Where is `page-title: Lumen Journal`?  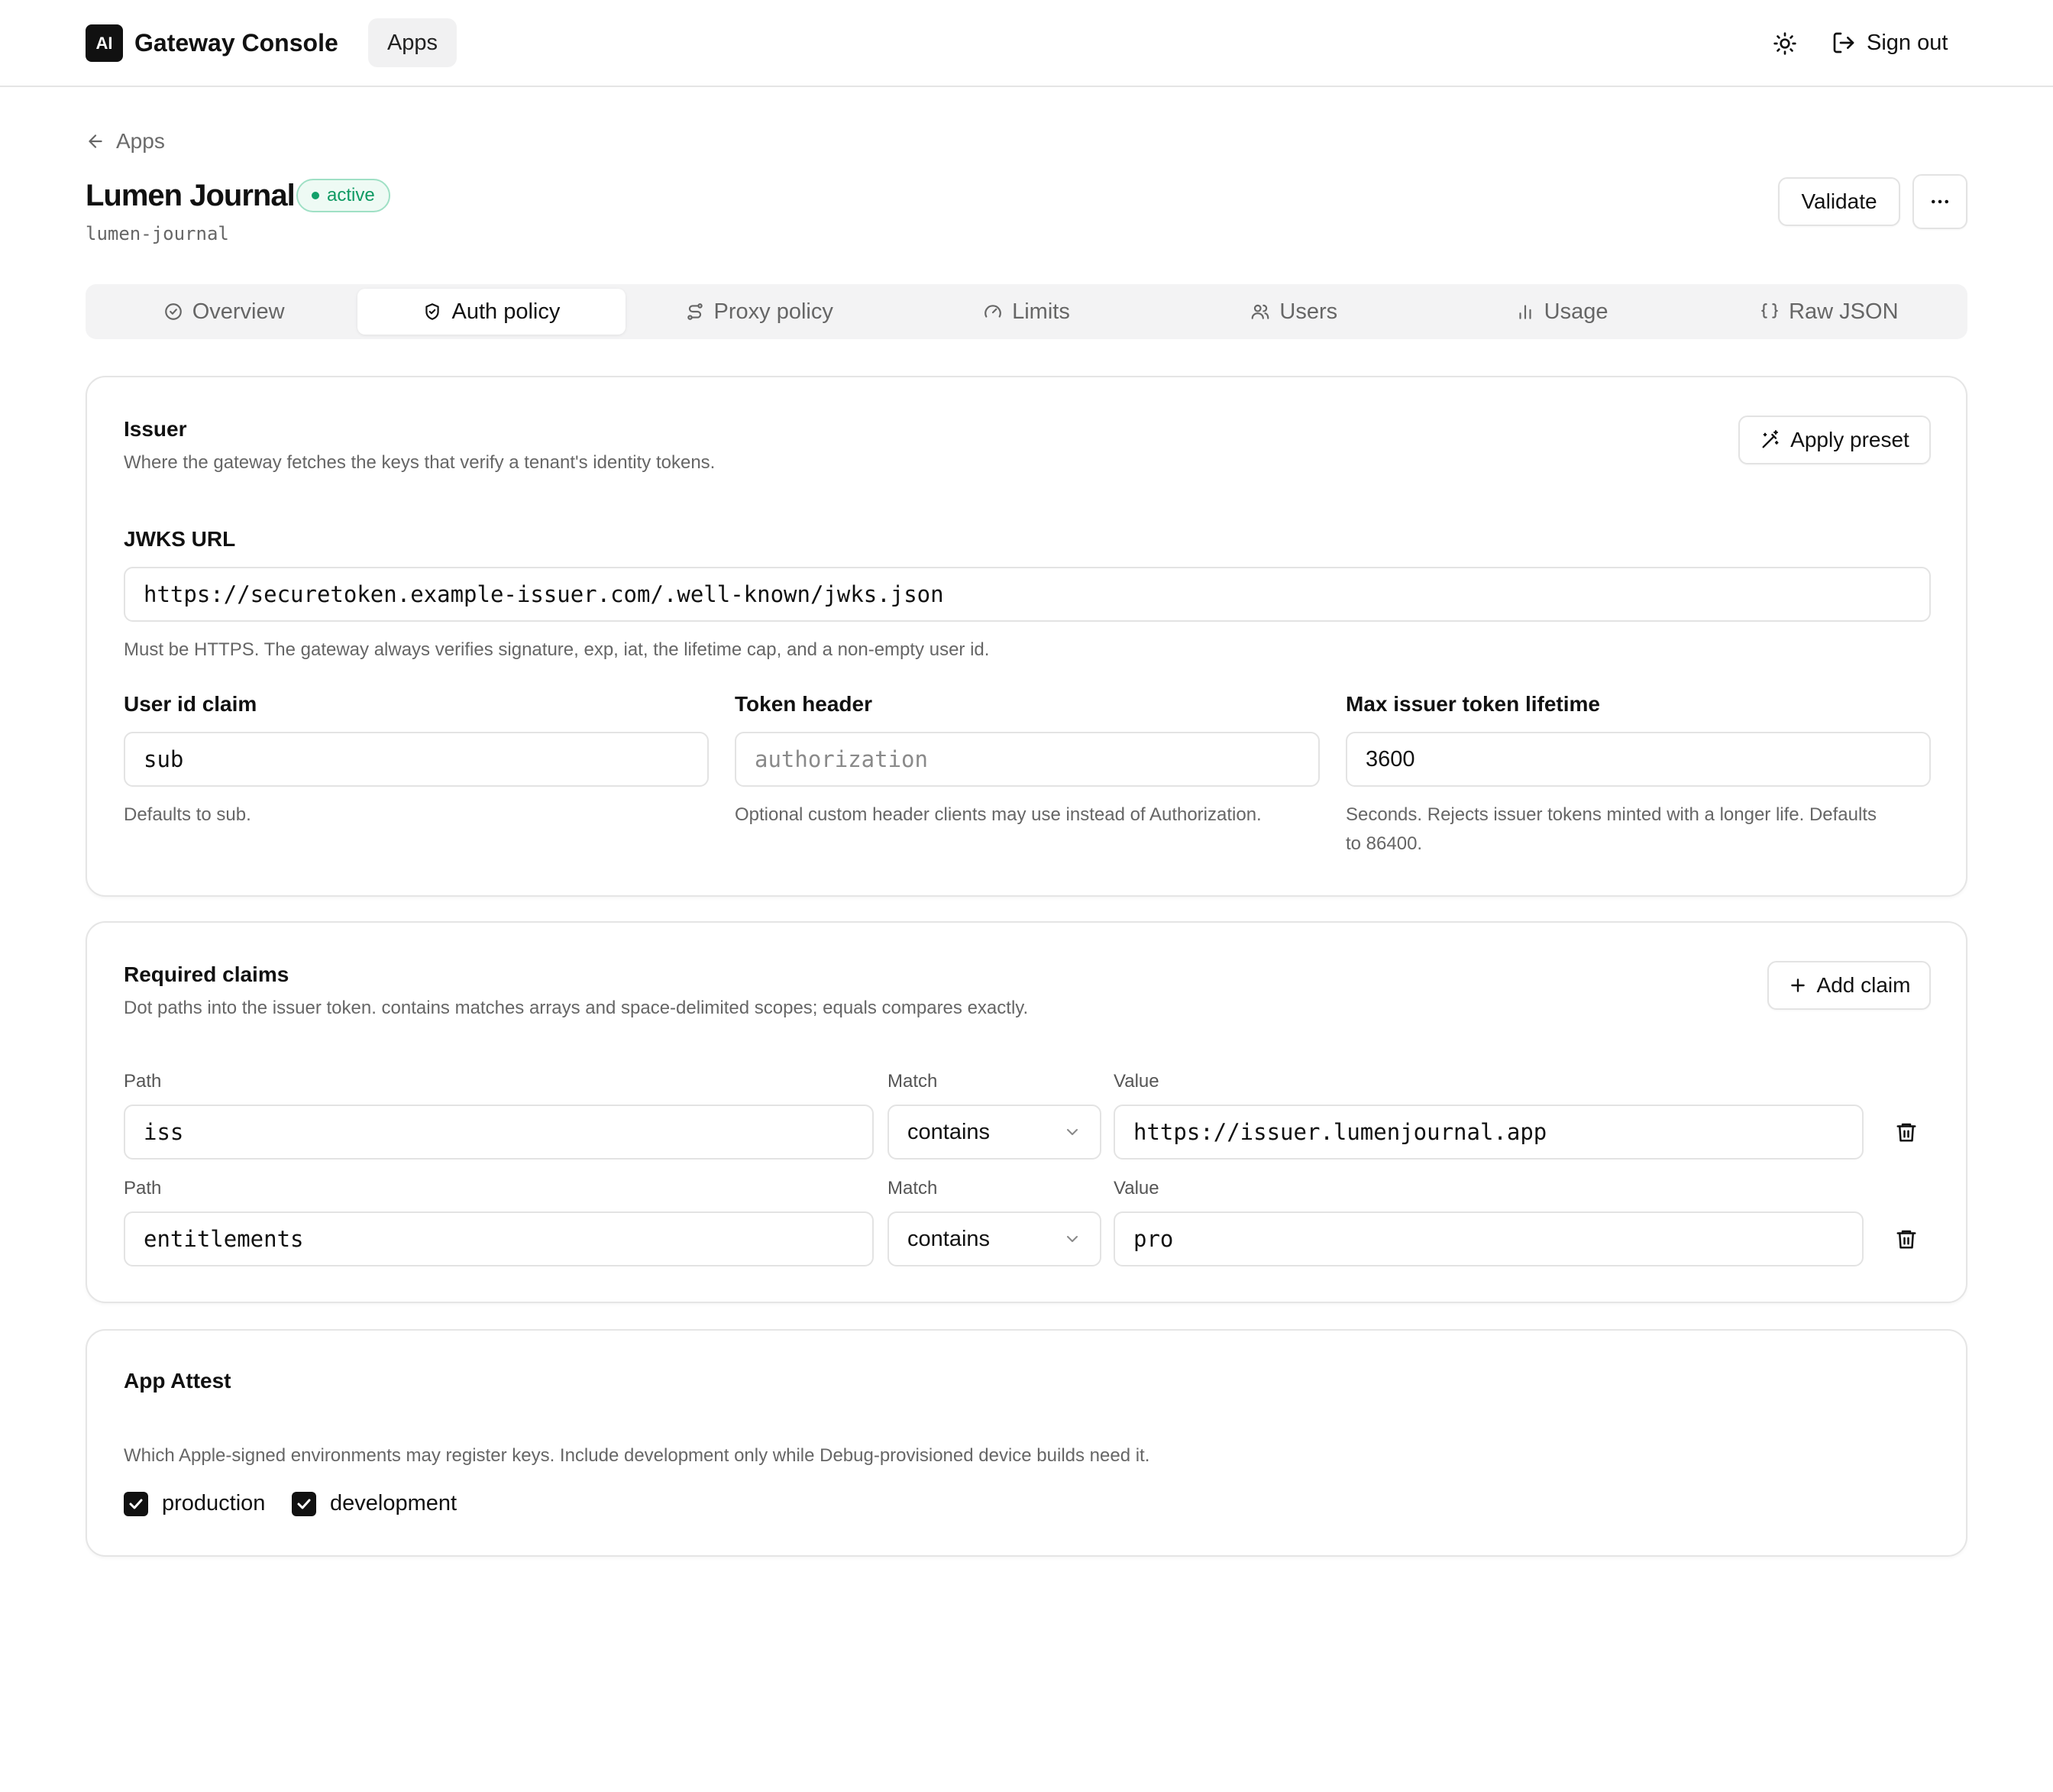
page-title: Lumen Journal is located at coordinates (191, 196).